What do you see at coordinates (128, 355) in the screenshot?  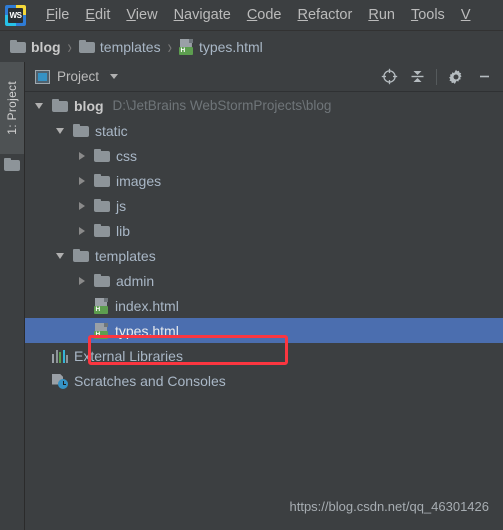 I see `tree-row-label: External Libraries` at bounding box center [128, 355].